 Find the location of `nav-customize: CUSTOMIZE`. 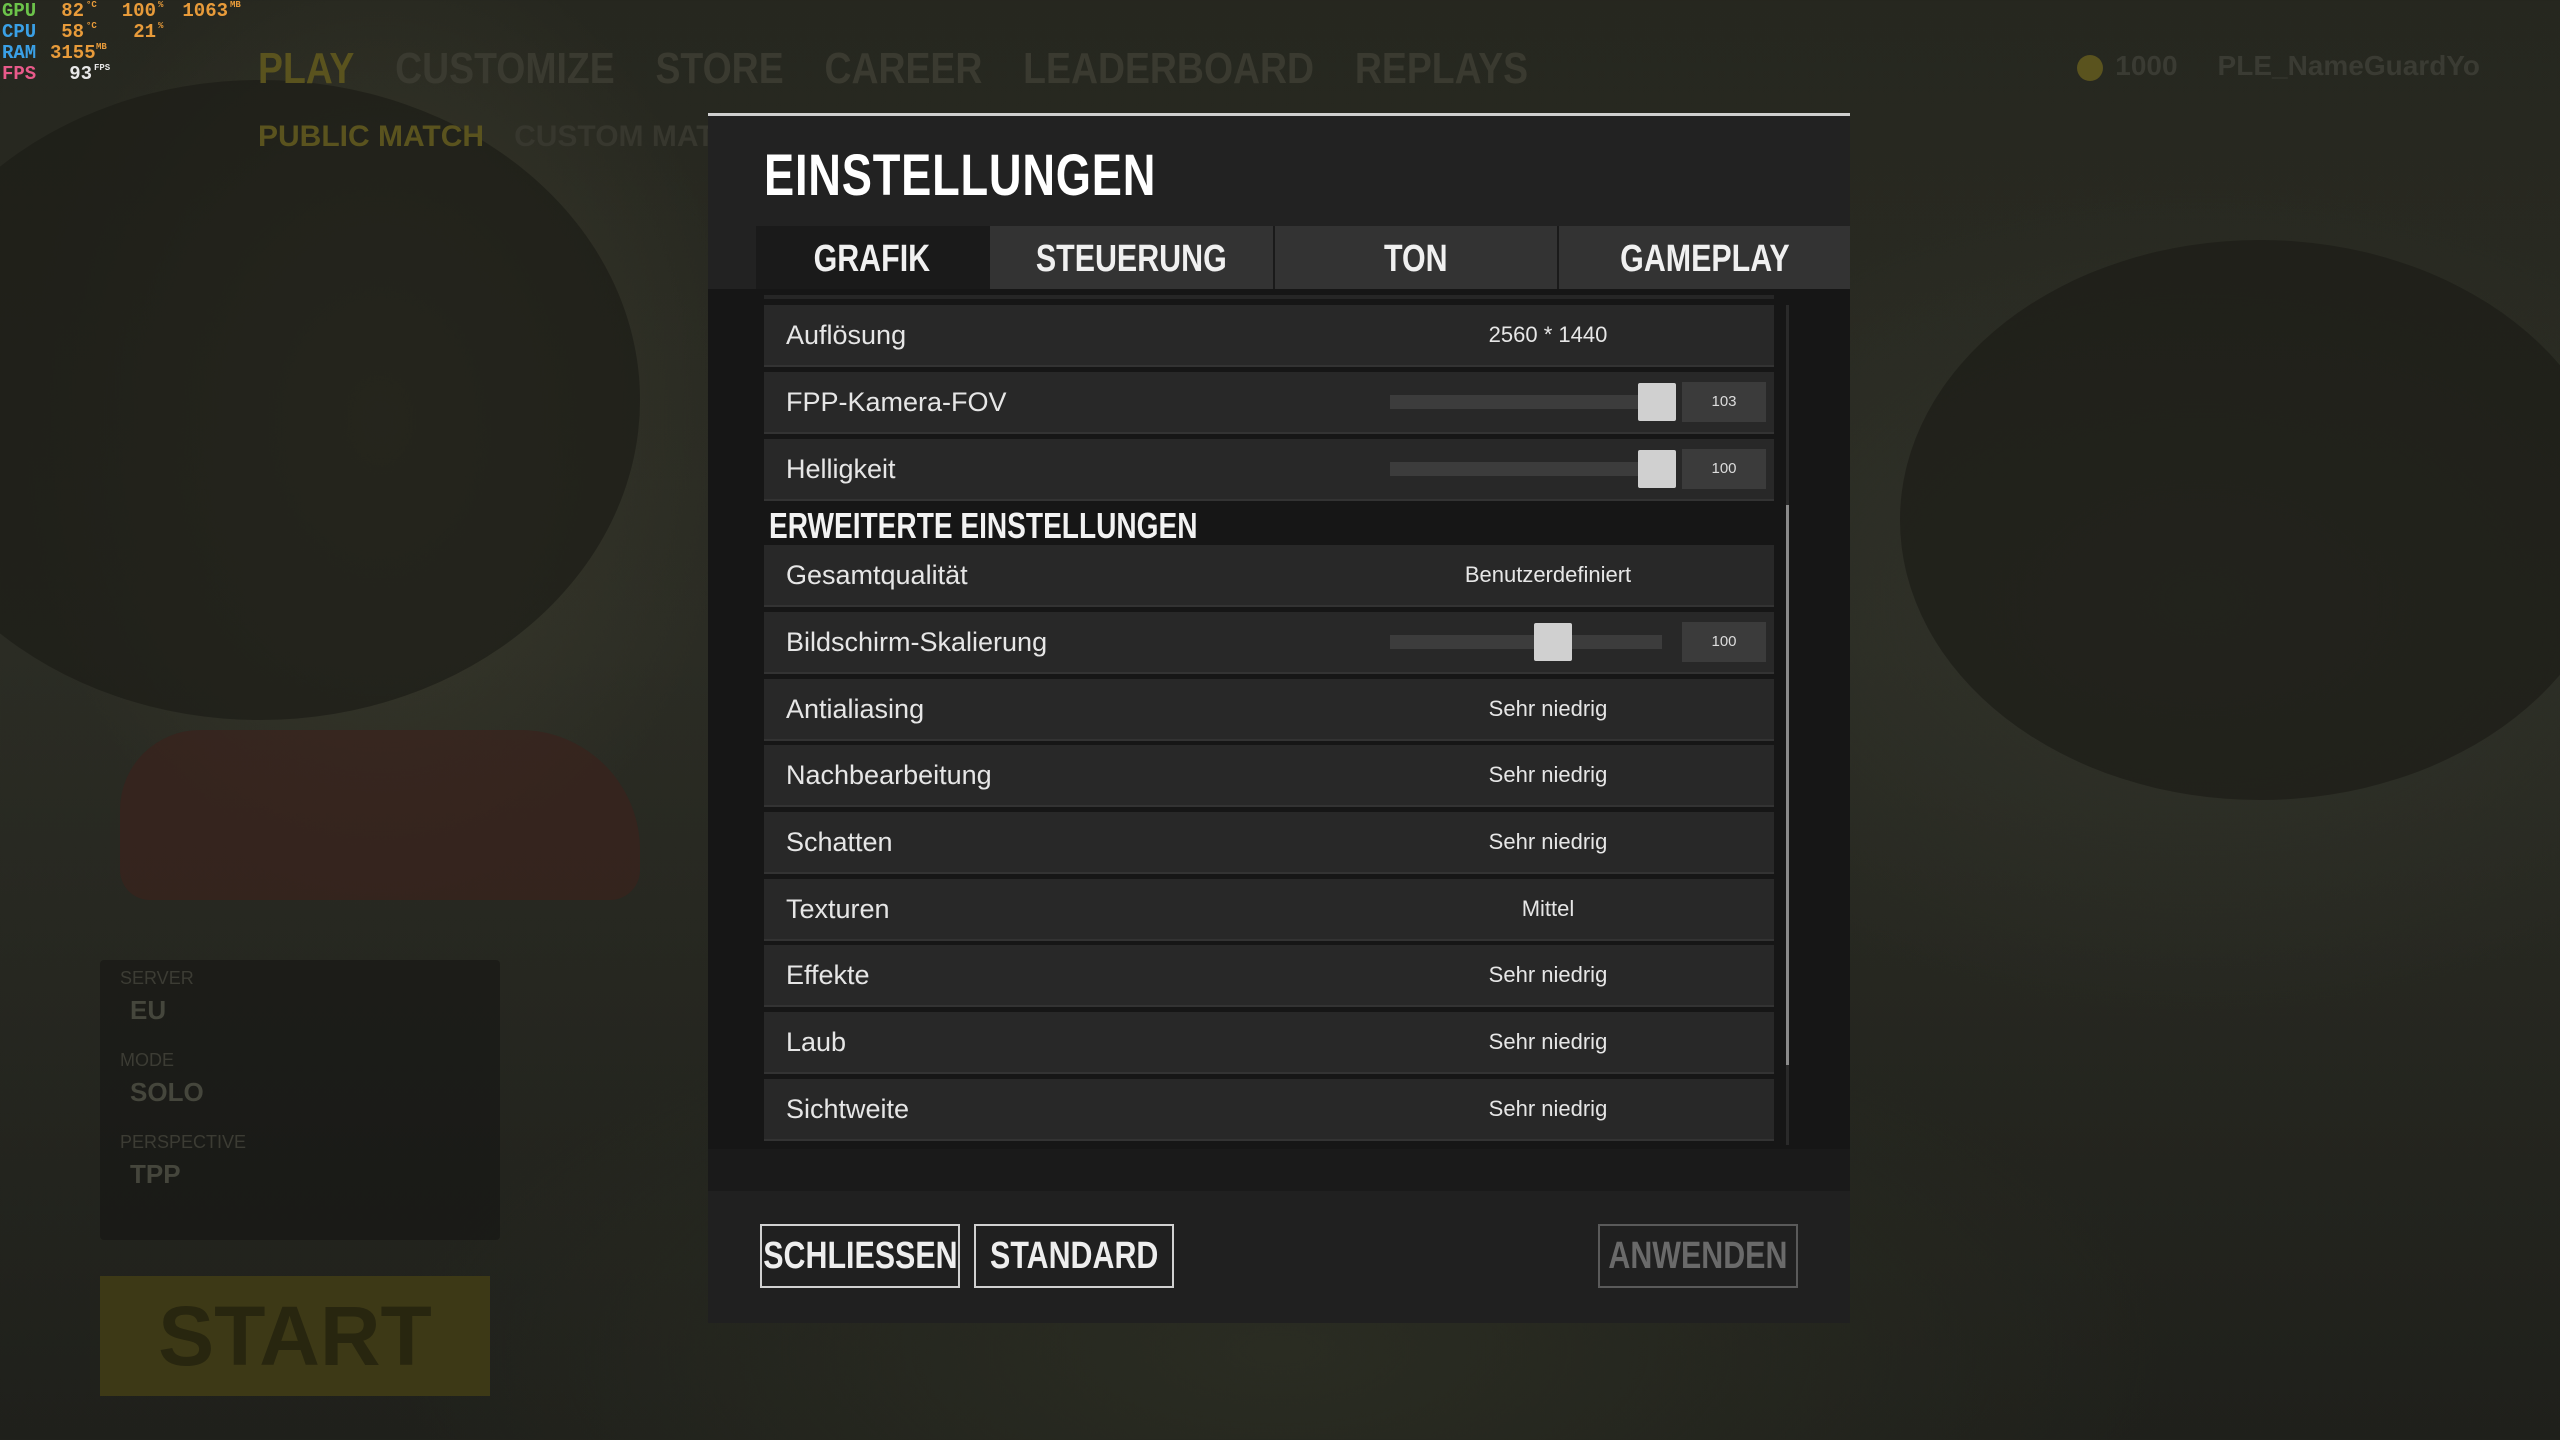

nav-customize: CUSTOMIZE is located at coordinates (505, 69).